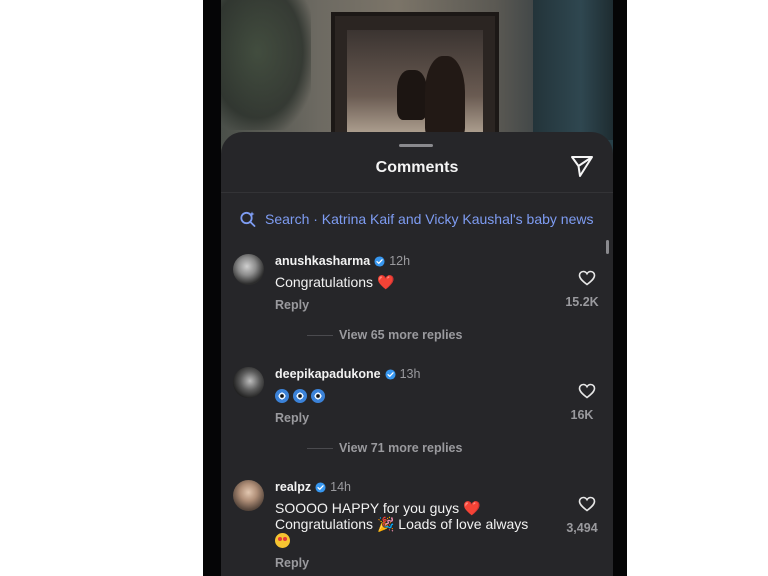  I want to click on nazar-amulet-emoji-row, so click(302, 396).